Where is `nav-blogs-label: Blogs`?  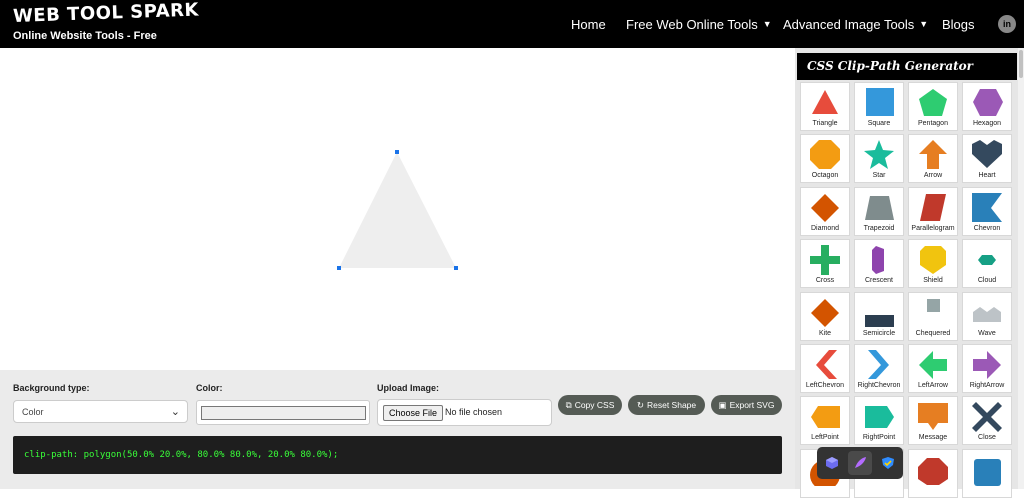
nav-blogs-label: Blogs is located at coordinates (958, 24).